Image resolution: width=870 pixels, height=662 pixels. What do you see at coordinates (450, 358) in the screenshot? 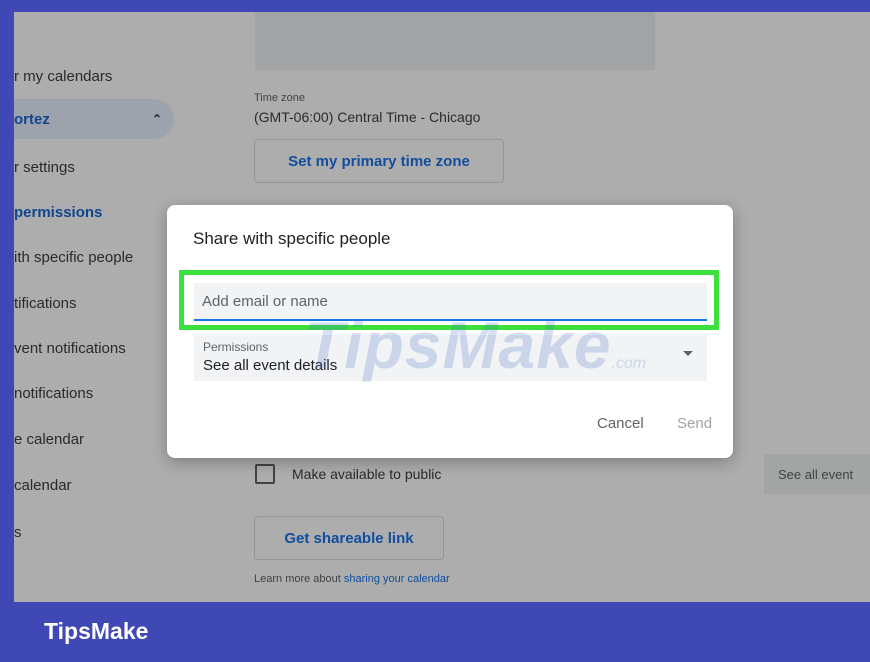
I see `permissions-select: Permissions See all event details` at bounding box center [450, 358].